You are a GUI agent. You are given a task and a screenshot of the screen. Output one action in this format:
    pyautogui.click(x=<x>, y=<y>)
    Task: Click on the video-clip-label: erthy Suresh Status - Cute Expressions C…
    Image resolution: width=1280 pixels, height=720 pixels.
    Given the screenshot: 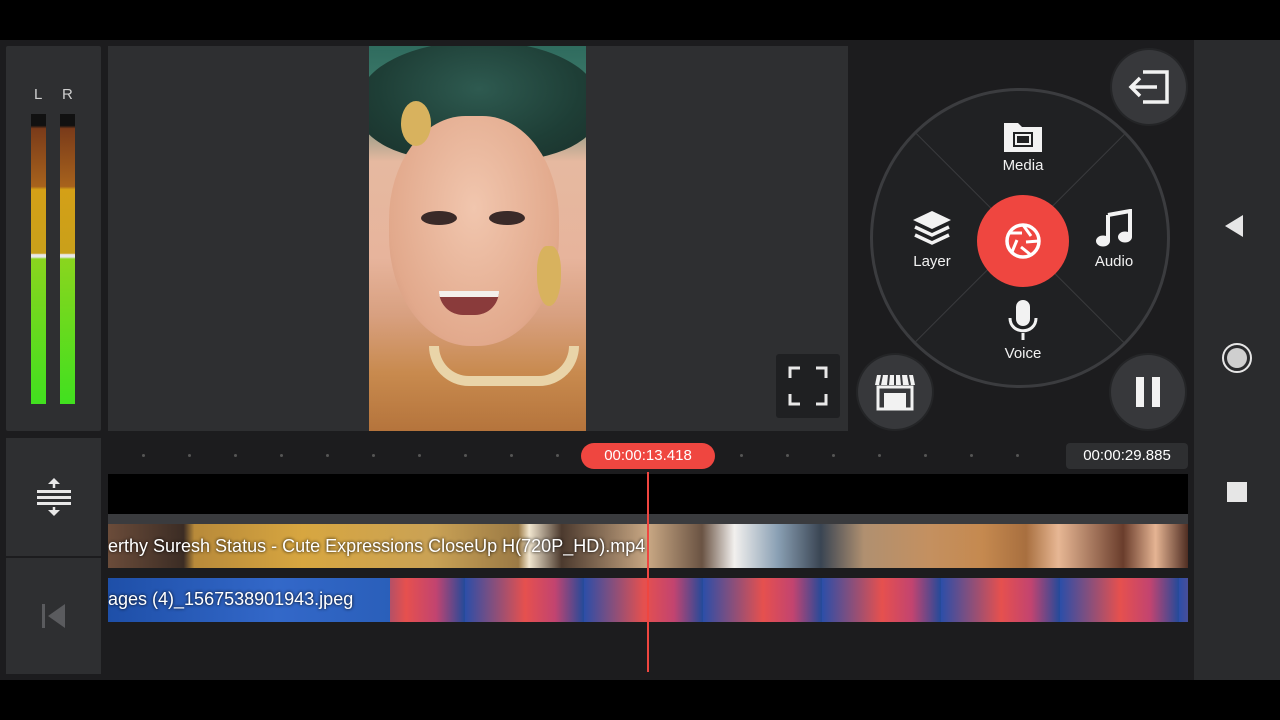 What is the action you would take?
    pyautogui.click(x=377, y=546)
    